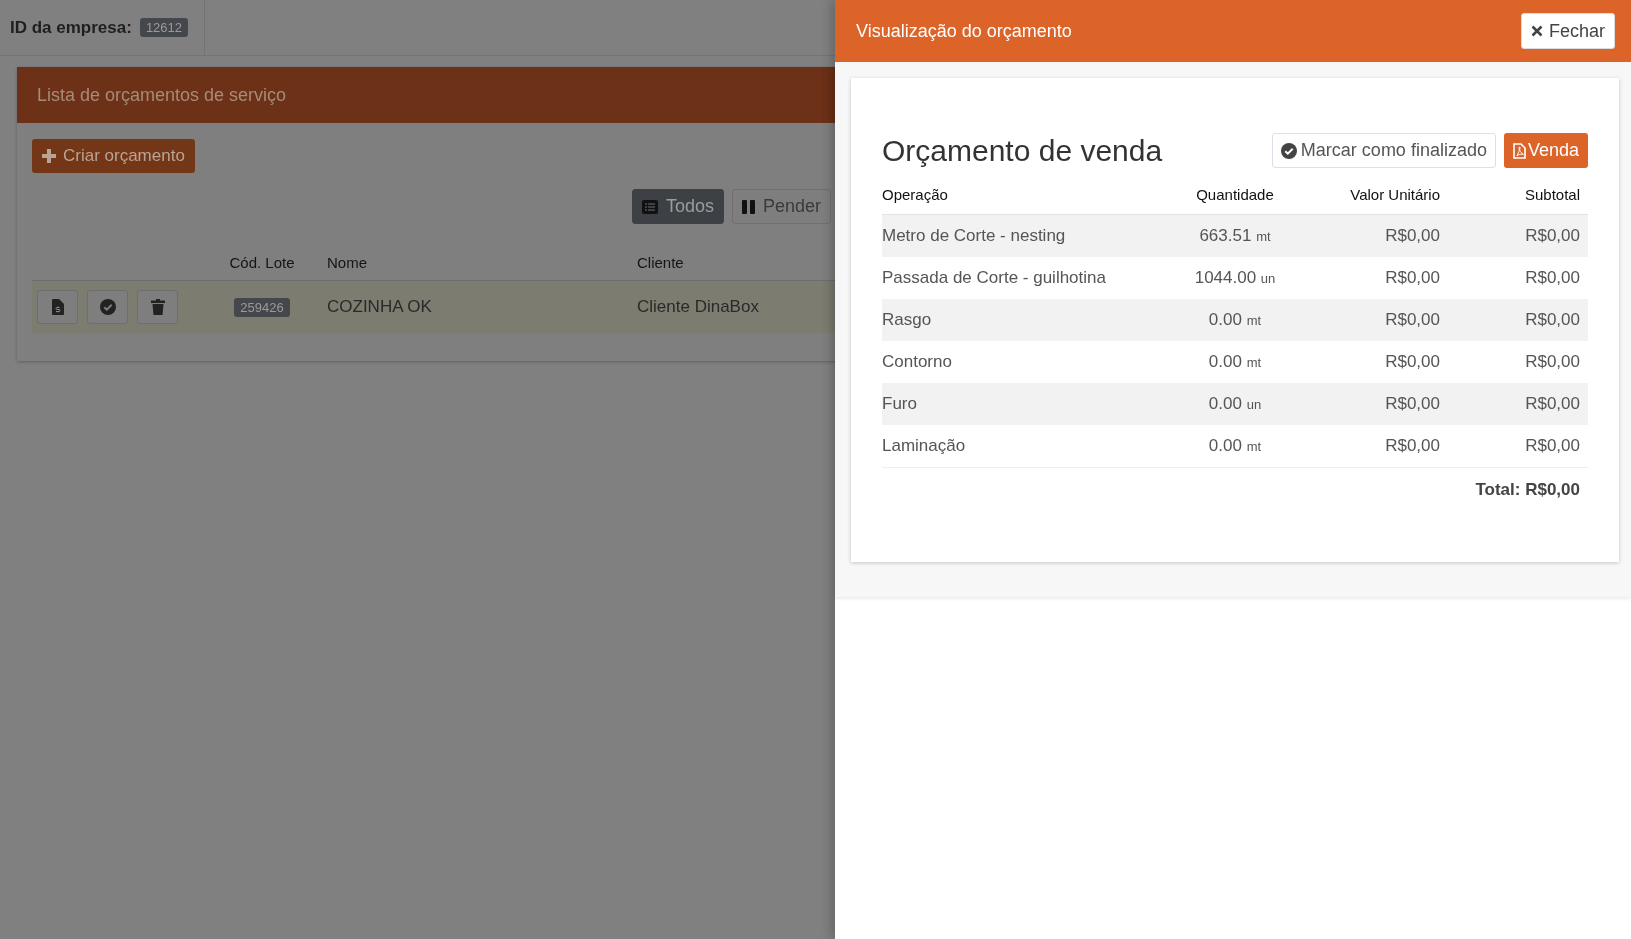 Image resolution: width=1631 pixels, height=939 pixels. Describe the element at coordinates (964, 31) in the screenshot. I see `drawer-title: Visualização do orçamento` at that location.